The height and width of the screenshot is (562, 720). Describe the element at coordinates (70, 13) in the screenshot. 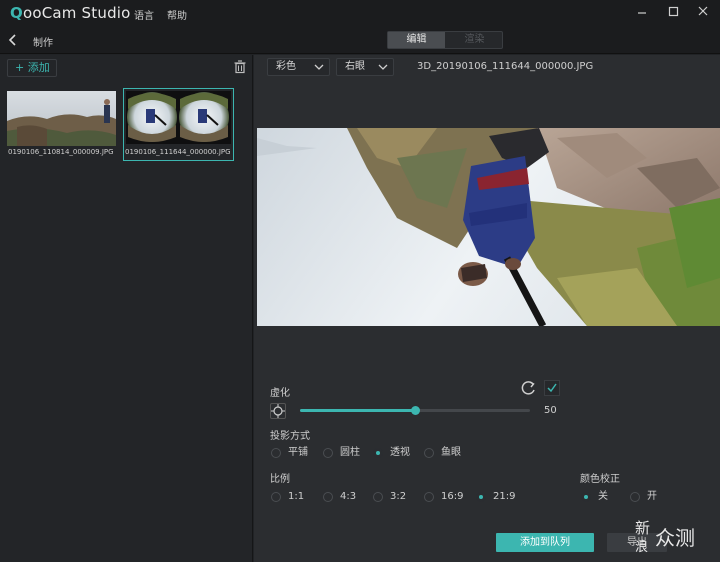

I see `app-logo: QooCam Studio` at that location.